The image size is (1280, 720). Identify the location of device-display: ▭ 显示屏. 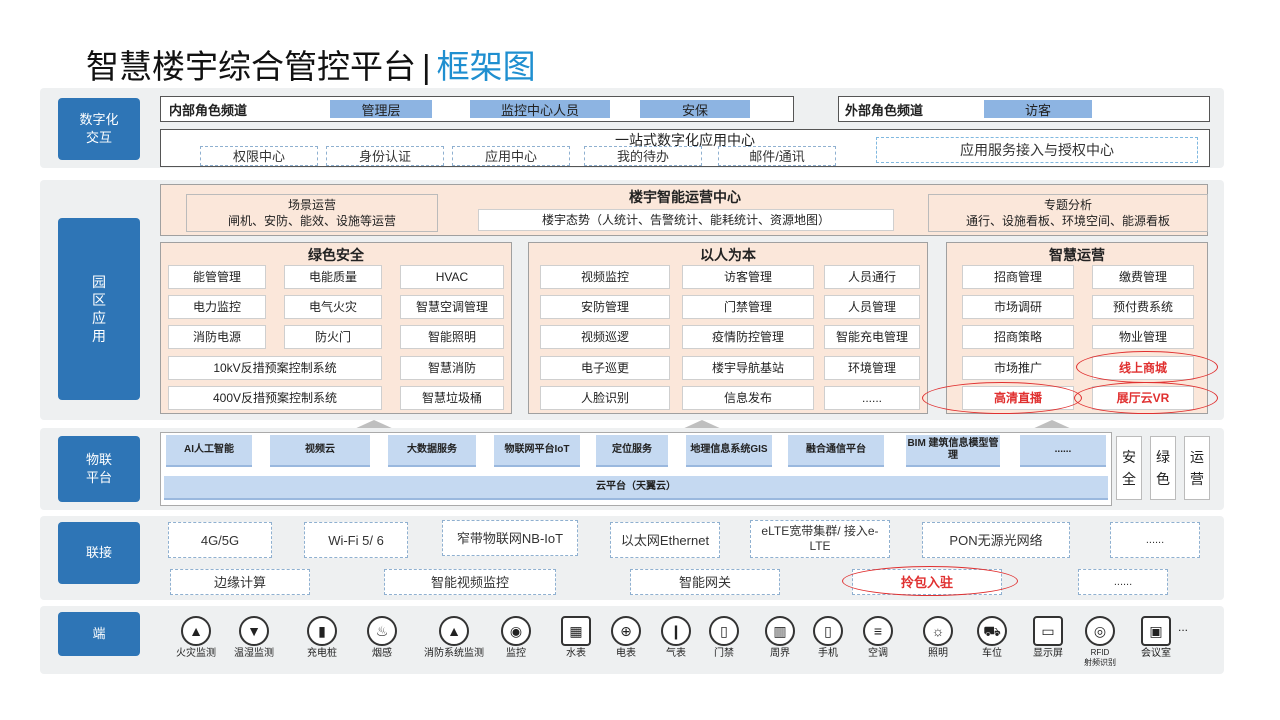
(1048, 637).